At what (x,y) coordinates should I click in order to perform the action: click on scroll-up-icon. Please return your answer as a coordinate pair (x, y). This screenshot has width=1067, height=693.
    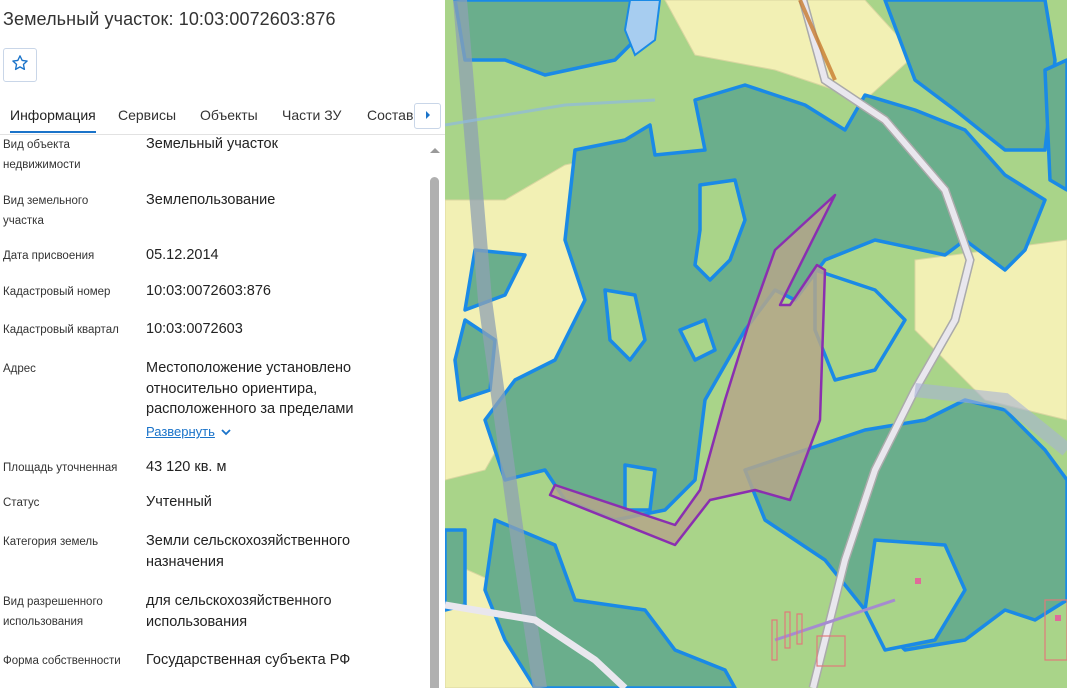
    Looking at the image, I should click on (435, 150).